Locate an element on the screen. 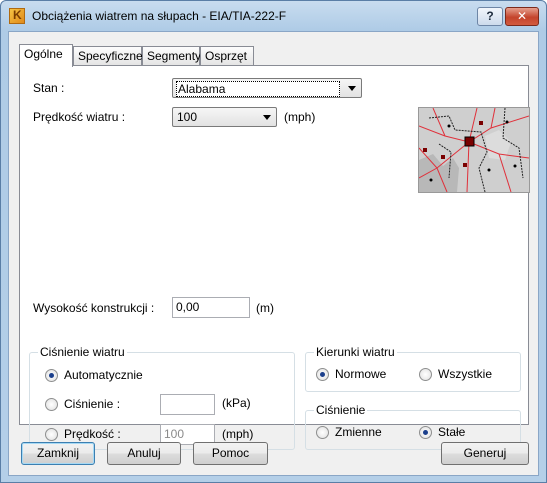  tab-label: Specyficzne is located at coordinates (110, 56).